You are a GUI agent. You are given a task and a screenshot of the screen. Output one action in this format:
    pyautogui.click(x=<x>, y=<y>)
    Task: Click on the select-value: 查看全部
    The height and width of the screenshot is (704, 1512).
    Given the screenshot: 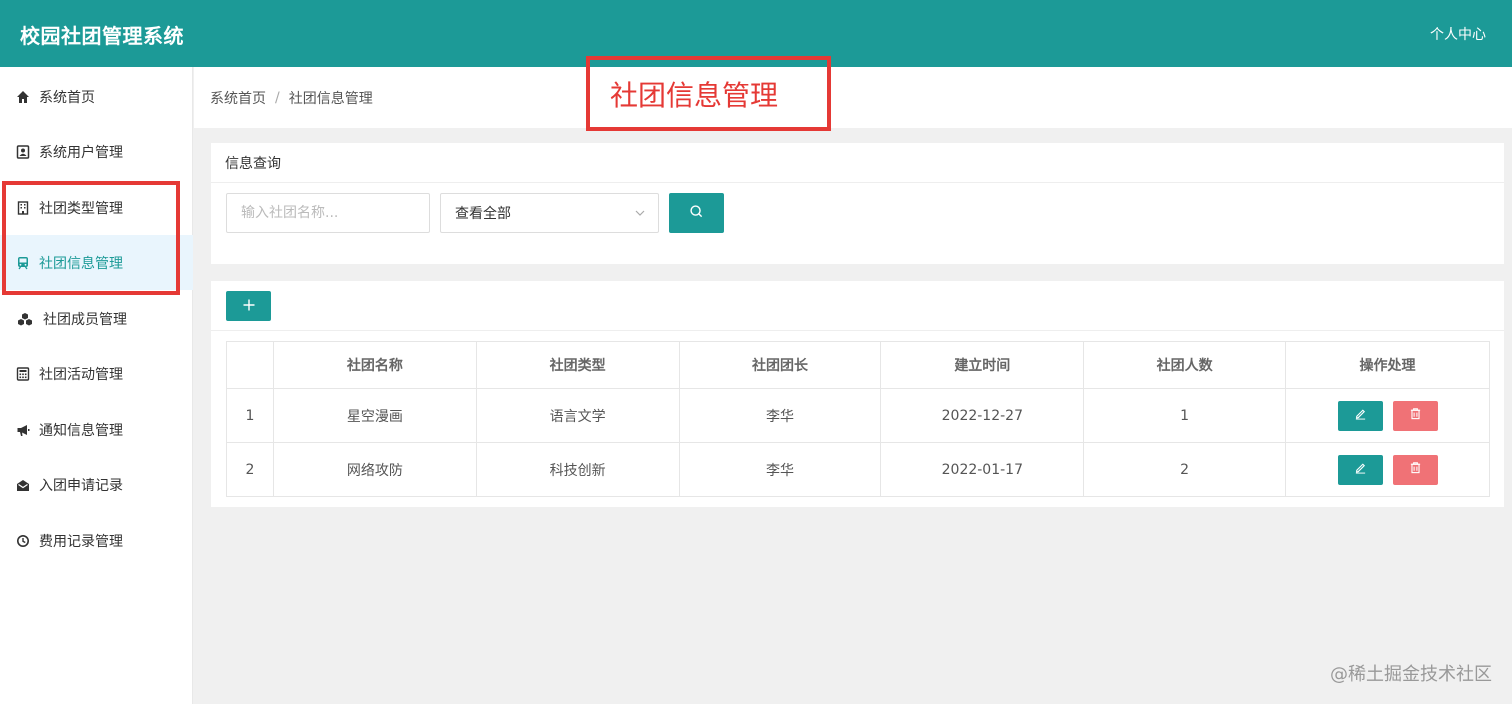 What is the action you would take?
    pyautogui.click(x=483, y=214)
    